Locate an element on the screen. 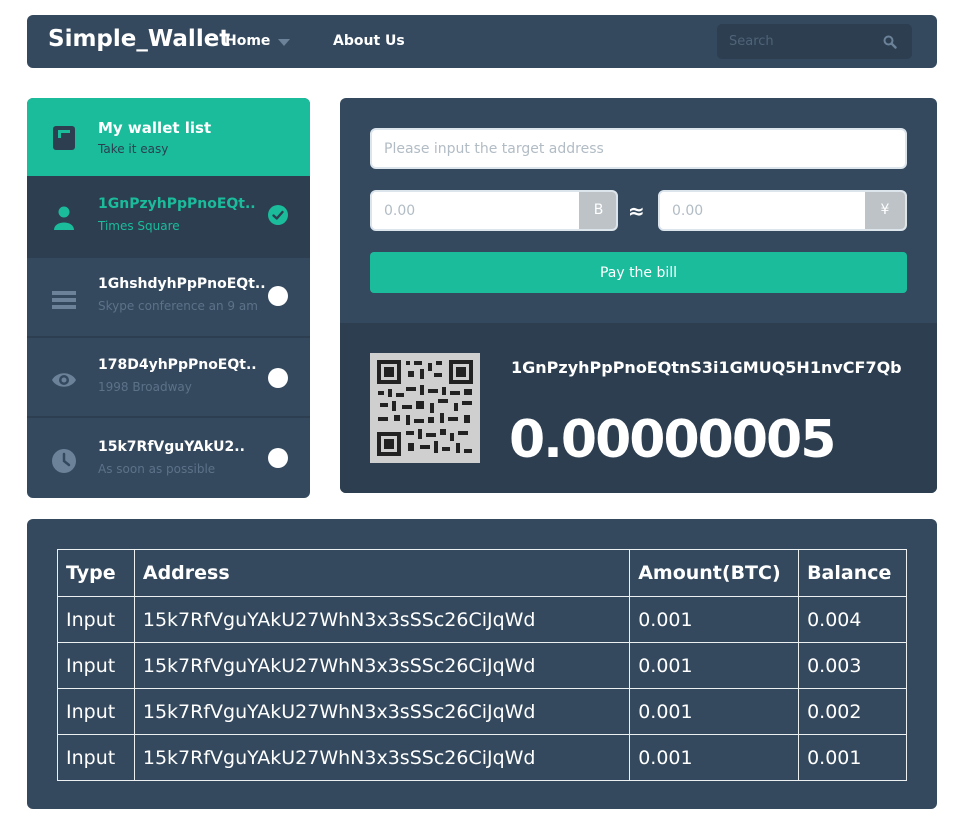 This screenshot has height=838, width=966. column-header-balance: Balance is located at coordinates (852, 573).